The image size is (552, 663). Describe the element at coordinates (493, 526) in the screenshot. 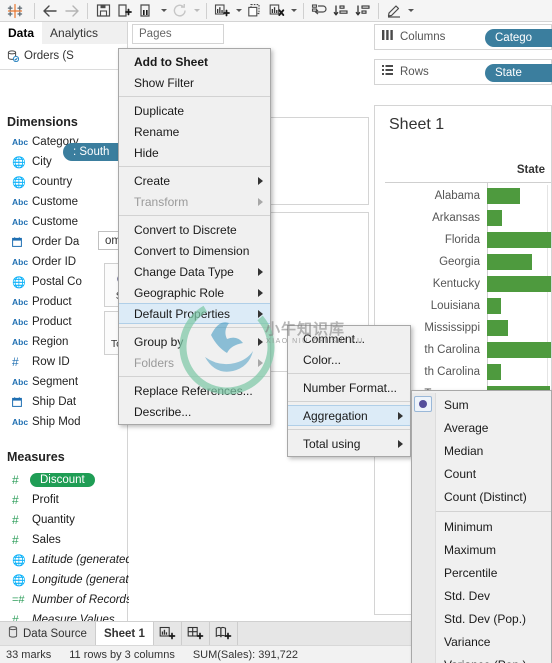

I see `aggregation-item-minimum: Minimum` at that location.